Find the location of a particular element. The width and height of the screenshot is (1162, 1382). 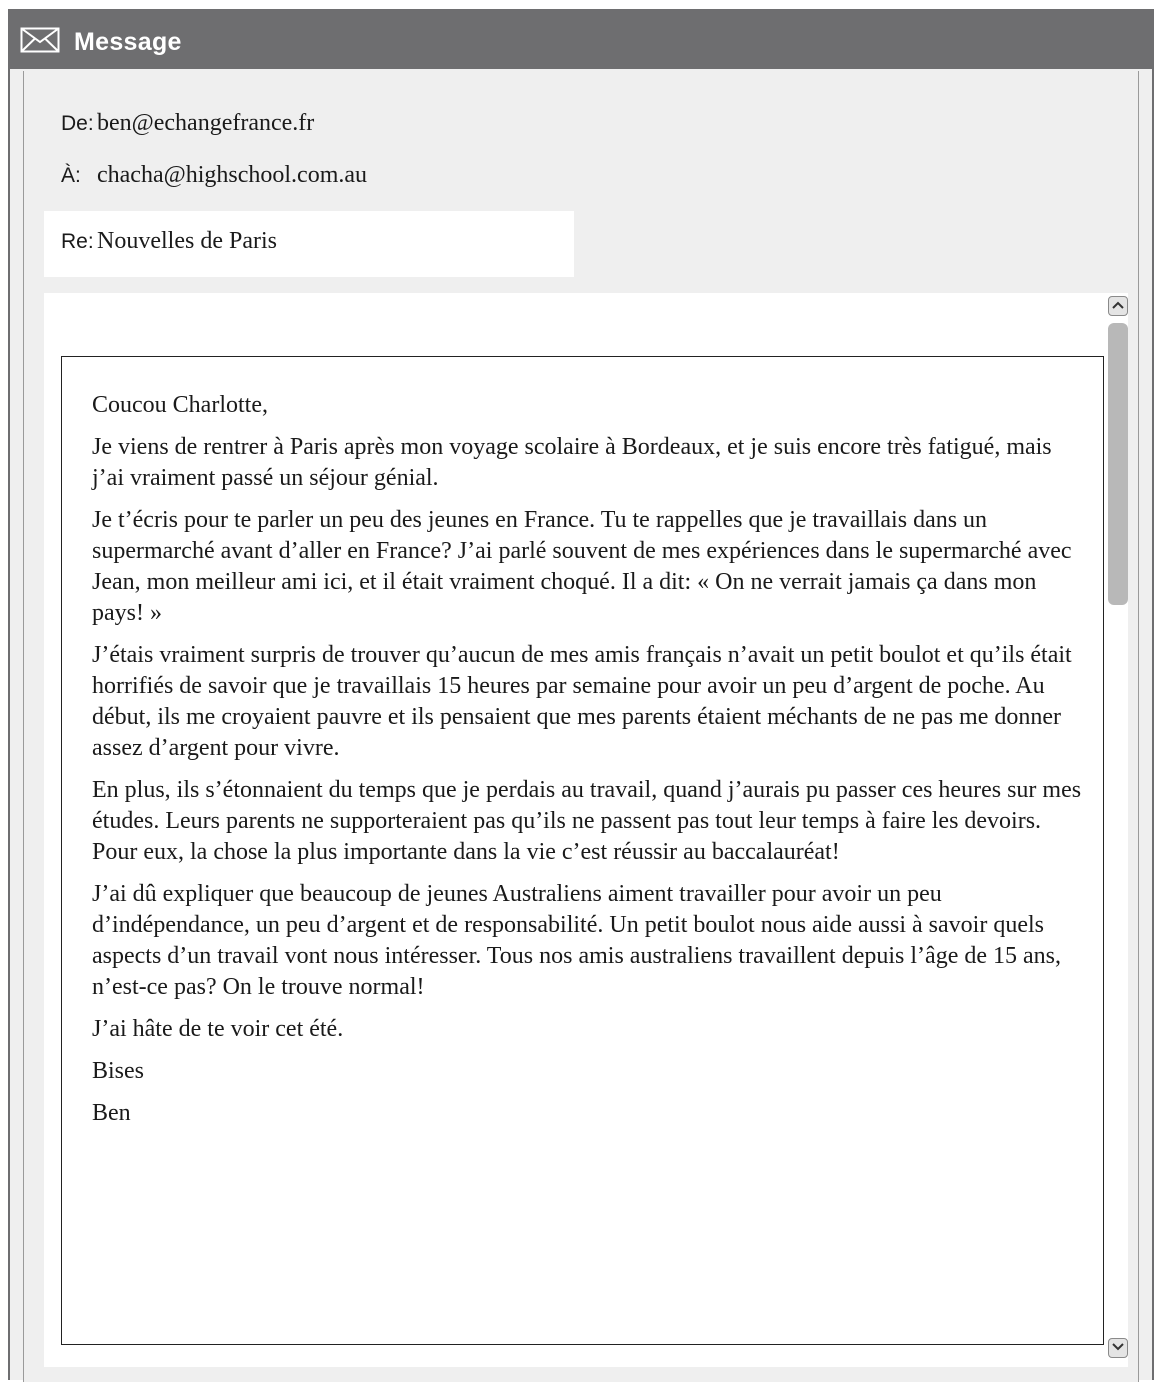

to-row: À: chacha@highschool.com.au is located at coordinates (214, 175).